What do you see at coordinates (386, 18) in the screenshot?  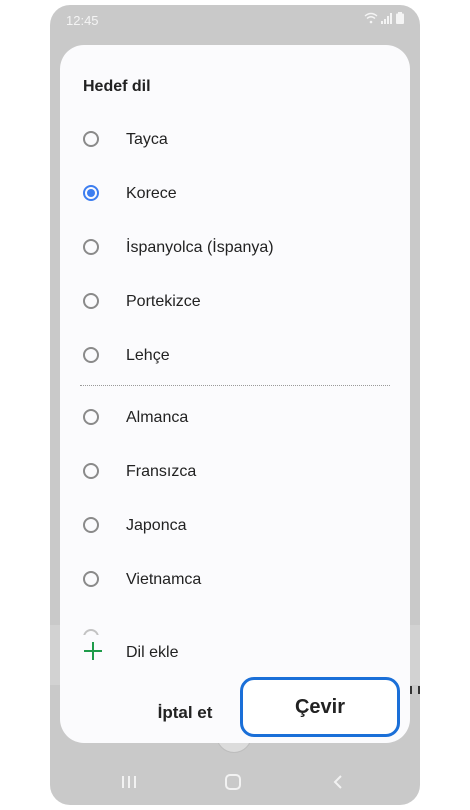 I see `signal-icon` at bounding box center [386, 18].